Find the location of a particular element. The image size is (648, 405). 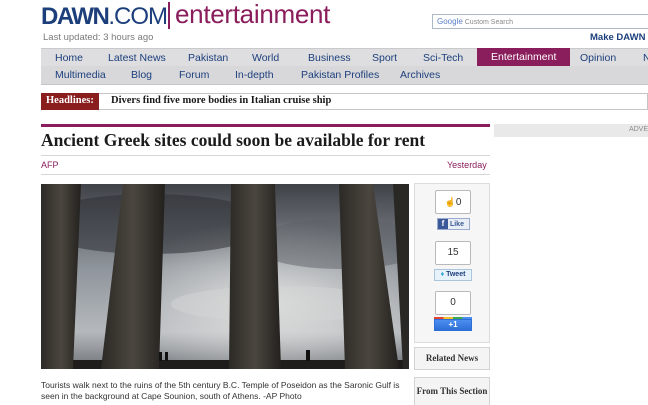

nav-opinion: Opinion is located at coordinates (598, 58).